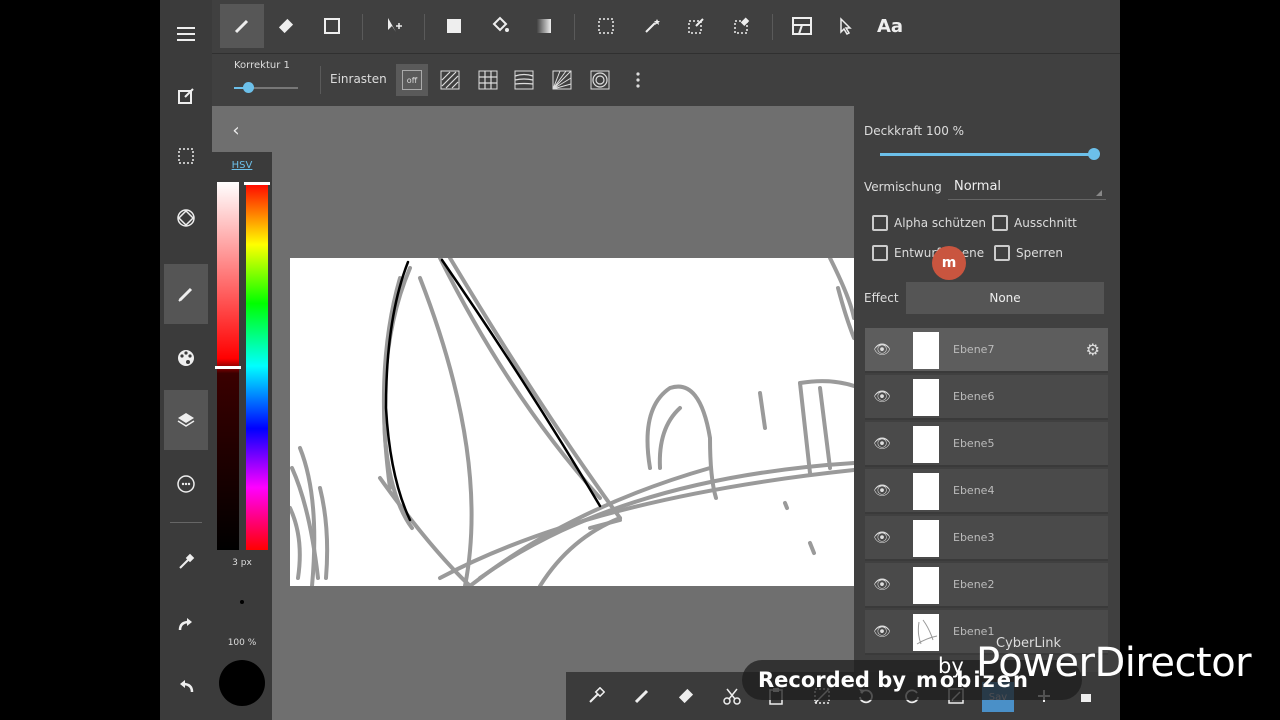 This screenshot has width=1280, height=720. I want to click on snap-concentric-icon, so click(600, 80).